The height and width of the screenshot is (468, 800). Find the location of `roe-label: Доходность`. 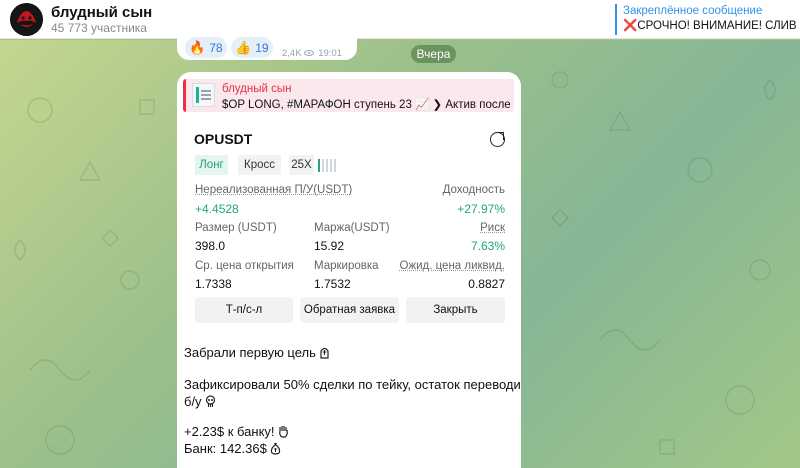

roe-label: Доходность is located at coordinates (474, 190).